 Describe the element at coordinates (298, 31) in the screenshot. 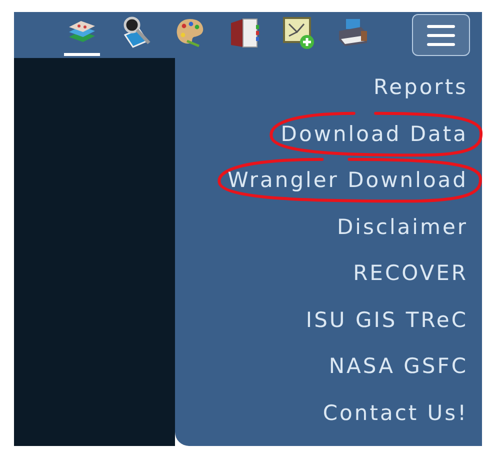

I see `map-add-icon` at that location.